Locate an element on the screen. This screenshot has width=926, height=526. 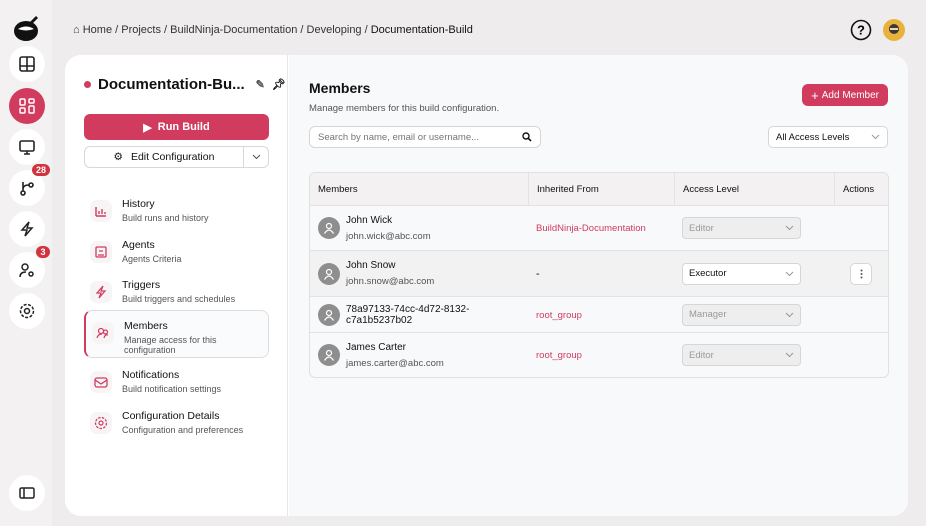
status-dot is located at coordinates (87, 84).